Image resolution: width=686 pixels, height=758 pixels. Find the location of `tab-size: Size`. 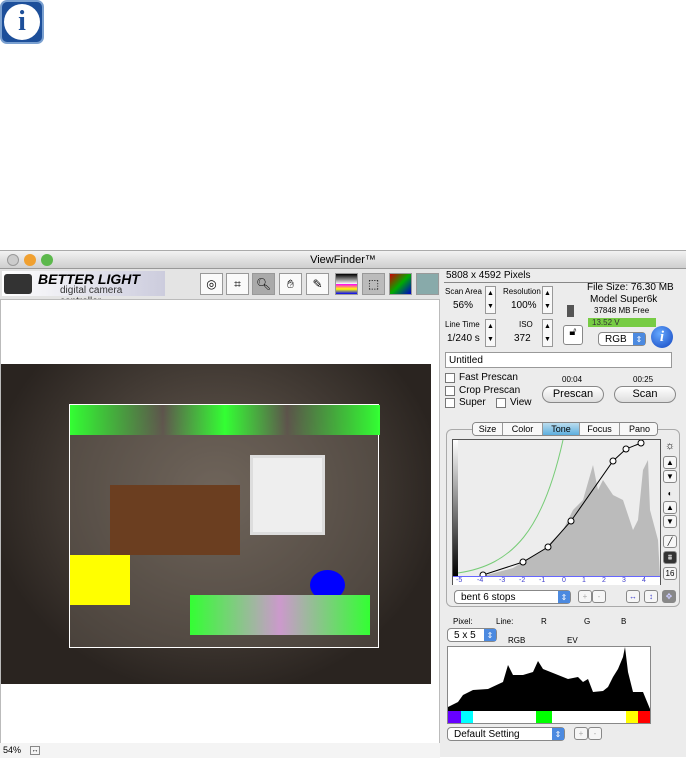

tab-size: Size is located at coordinates (488, 429).